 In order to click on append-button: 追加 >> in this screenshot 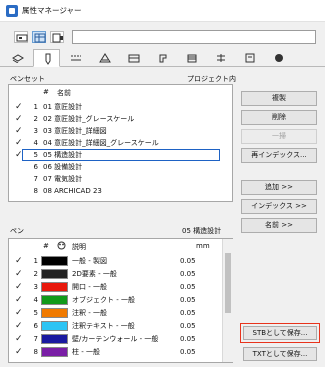, I will do `click(279, 187)`.